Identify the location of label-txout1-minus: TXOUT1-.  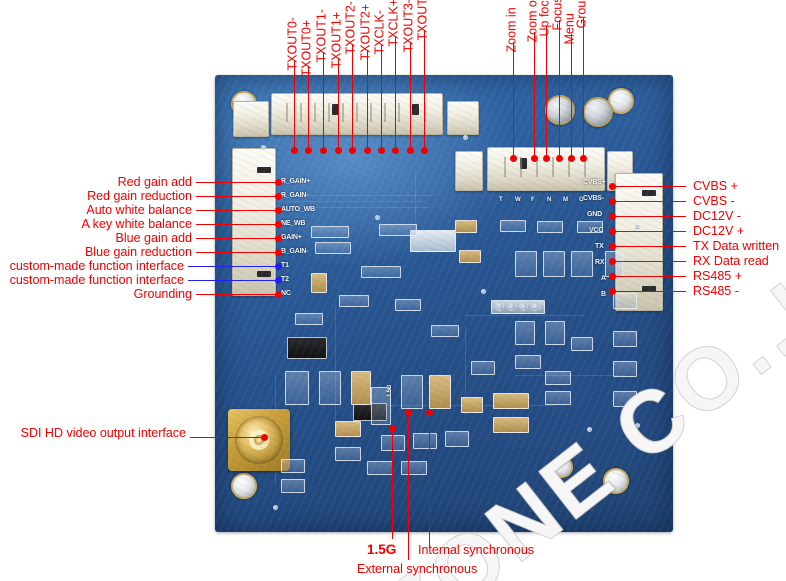
(321, 36).